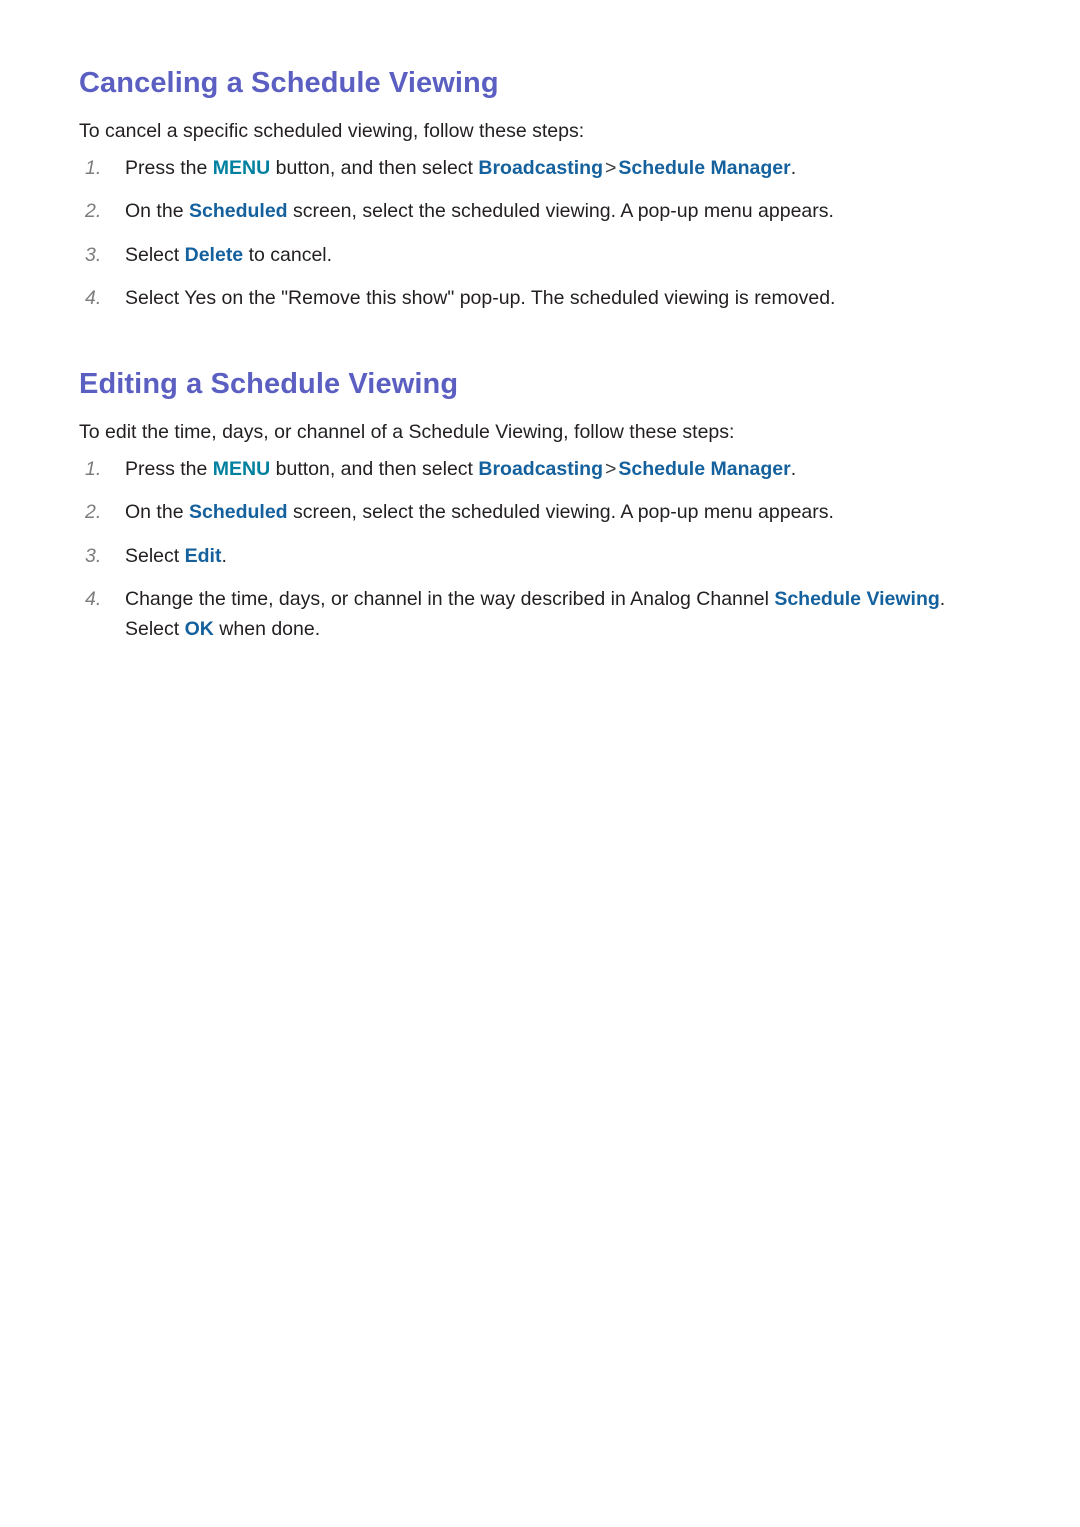 This screenshot has height=1527, width=1080. Describe the element at coordinates (857, 598) in the screenshot. I see `highlighted-term: Schedule Viewing` at that location.